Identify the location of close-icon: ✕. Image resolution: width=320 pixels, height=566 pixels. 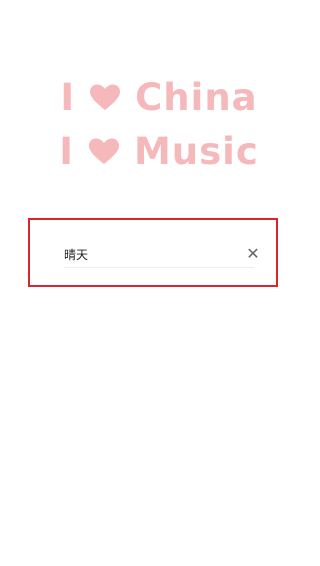
(253, 254).